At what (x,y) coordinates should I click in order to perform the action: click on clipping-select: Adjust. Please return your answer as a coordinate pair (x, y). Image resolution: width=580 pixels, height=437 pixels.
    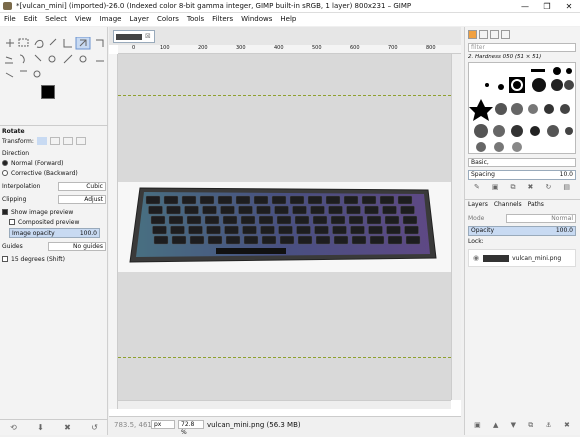
    Looking at the image, I should click on (82, 199).